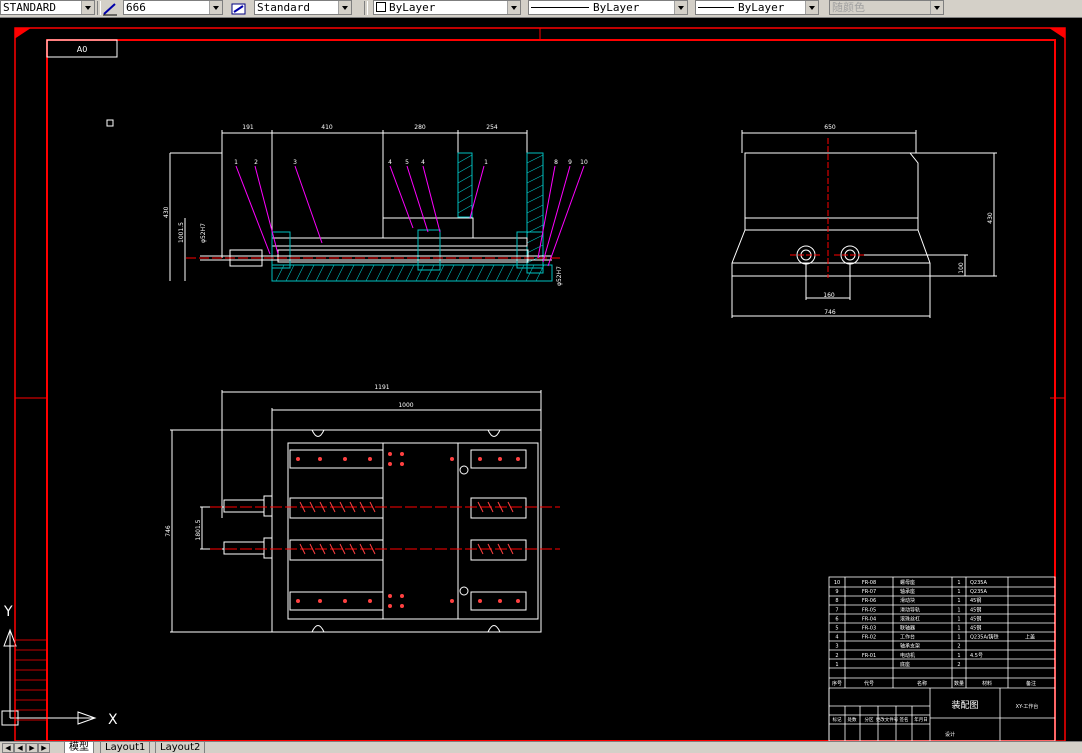 This screenshot has height=753, width=1082. Describe the element at coordinates (836, 610) in the screenshot. I see `parts-list-cell: 7` at that location.